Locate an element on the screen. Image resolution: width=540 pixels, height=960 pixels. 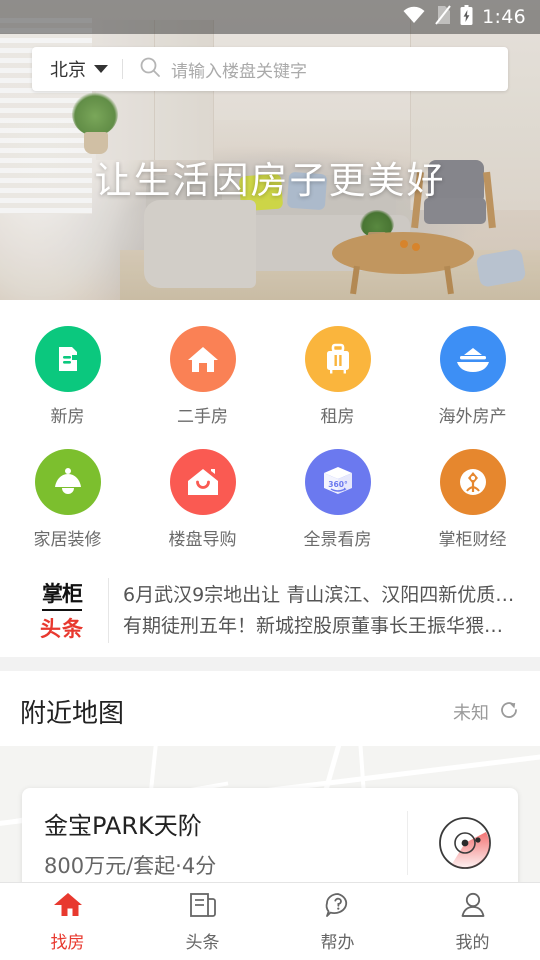
person-icon is located at coordinates (473, 907).